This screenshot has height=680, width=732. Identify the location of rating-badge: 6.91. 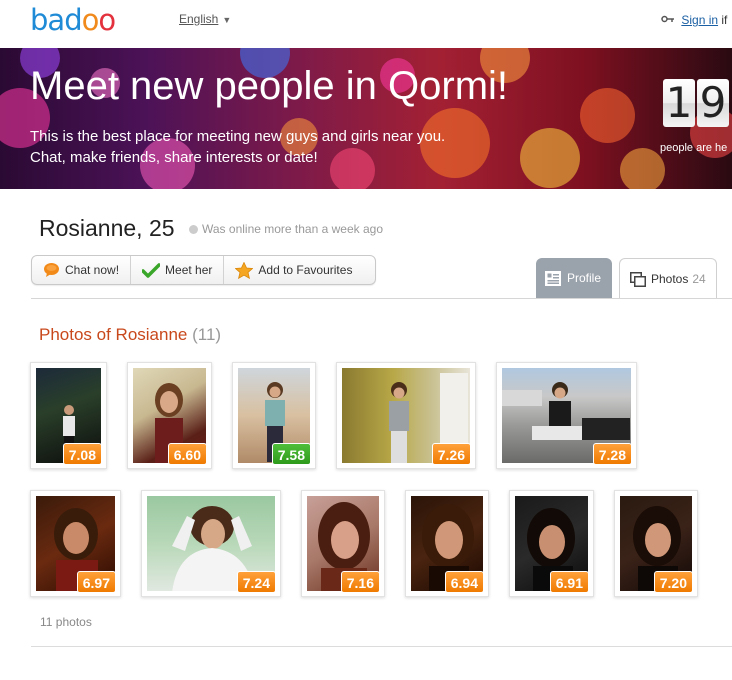
(569, 582).